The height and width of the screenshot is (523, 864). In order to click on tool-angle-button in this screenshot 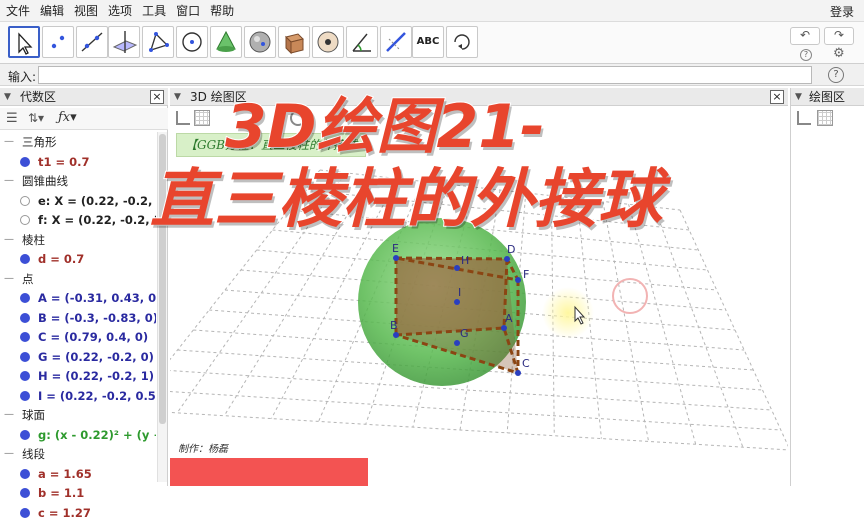, I will do `click(362, 42)`.